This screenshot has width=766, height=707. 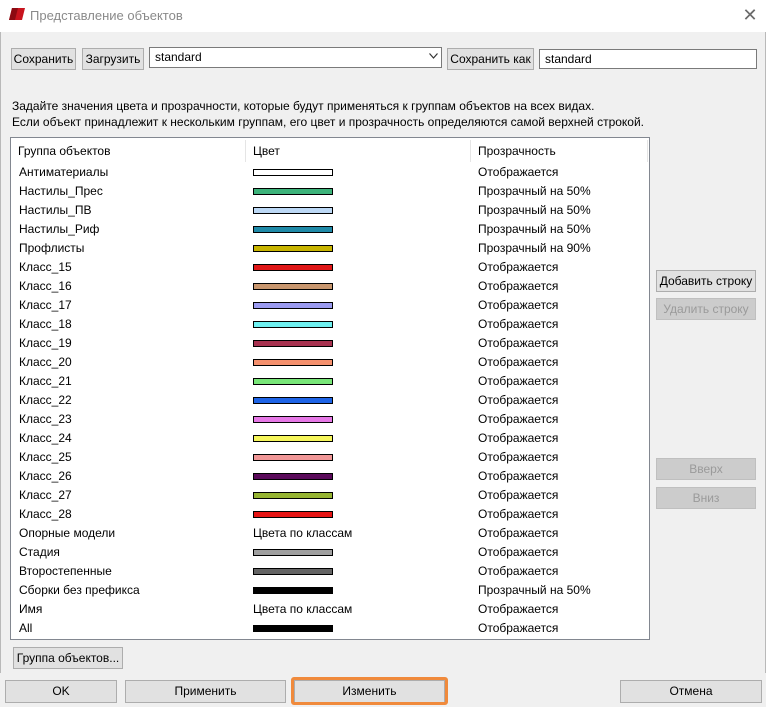 What do you see at coordinates (358, 150) in the screenshot?
I see `column-header-color: Цвет` at bounding box center [358, 150].